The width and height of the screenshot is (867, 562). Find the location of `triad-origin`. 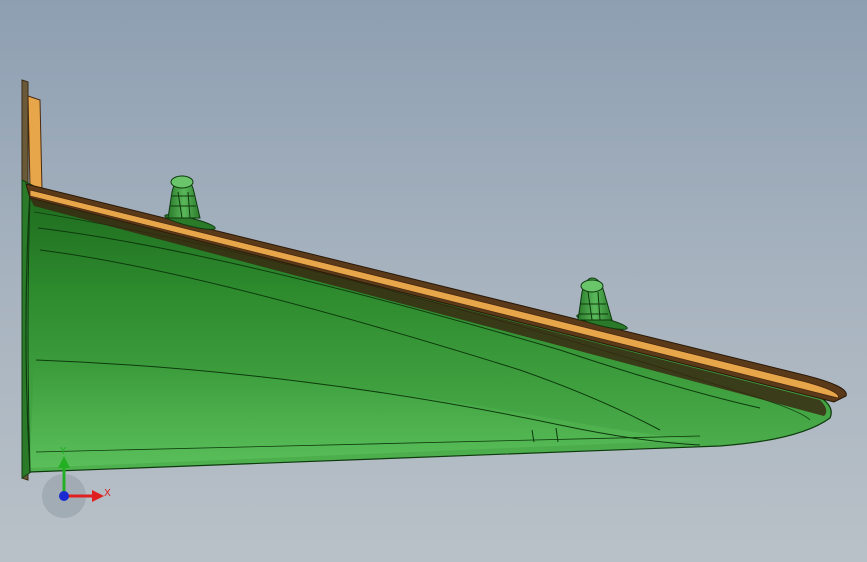

triad-origin is located at coordinates (64, 496).